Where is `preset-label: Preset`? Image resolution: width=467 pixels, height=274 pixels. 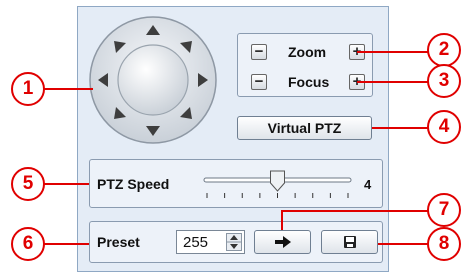 preset-label: Preset is located at coordinates (118, 242).